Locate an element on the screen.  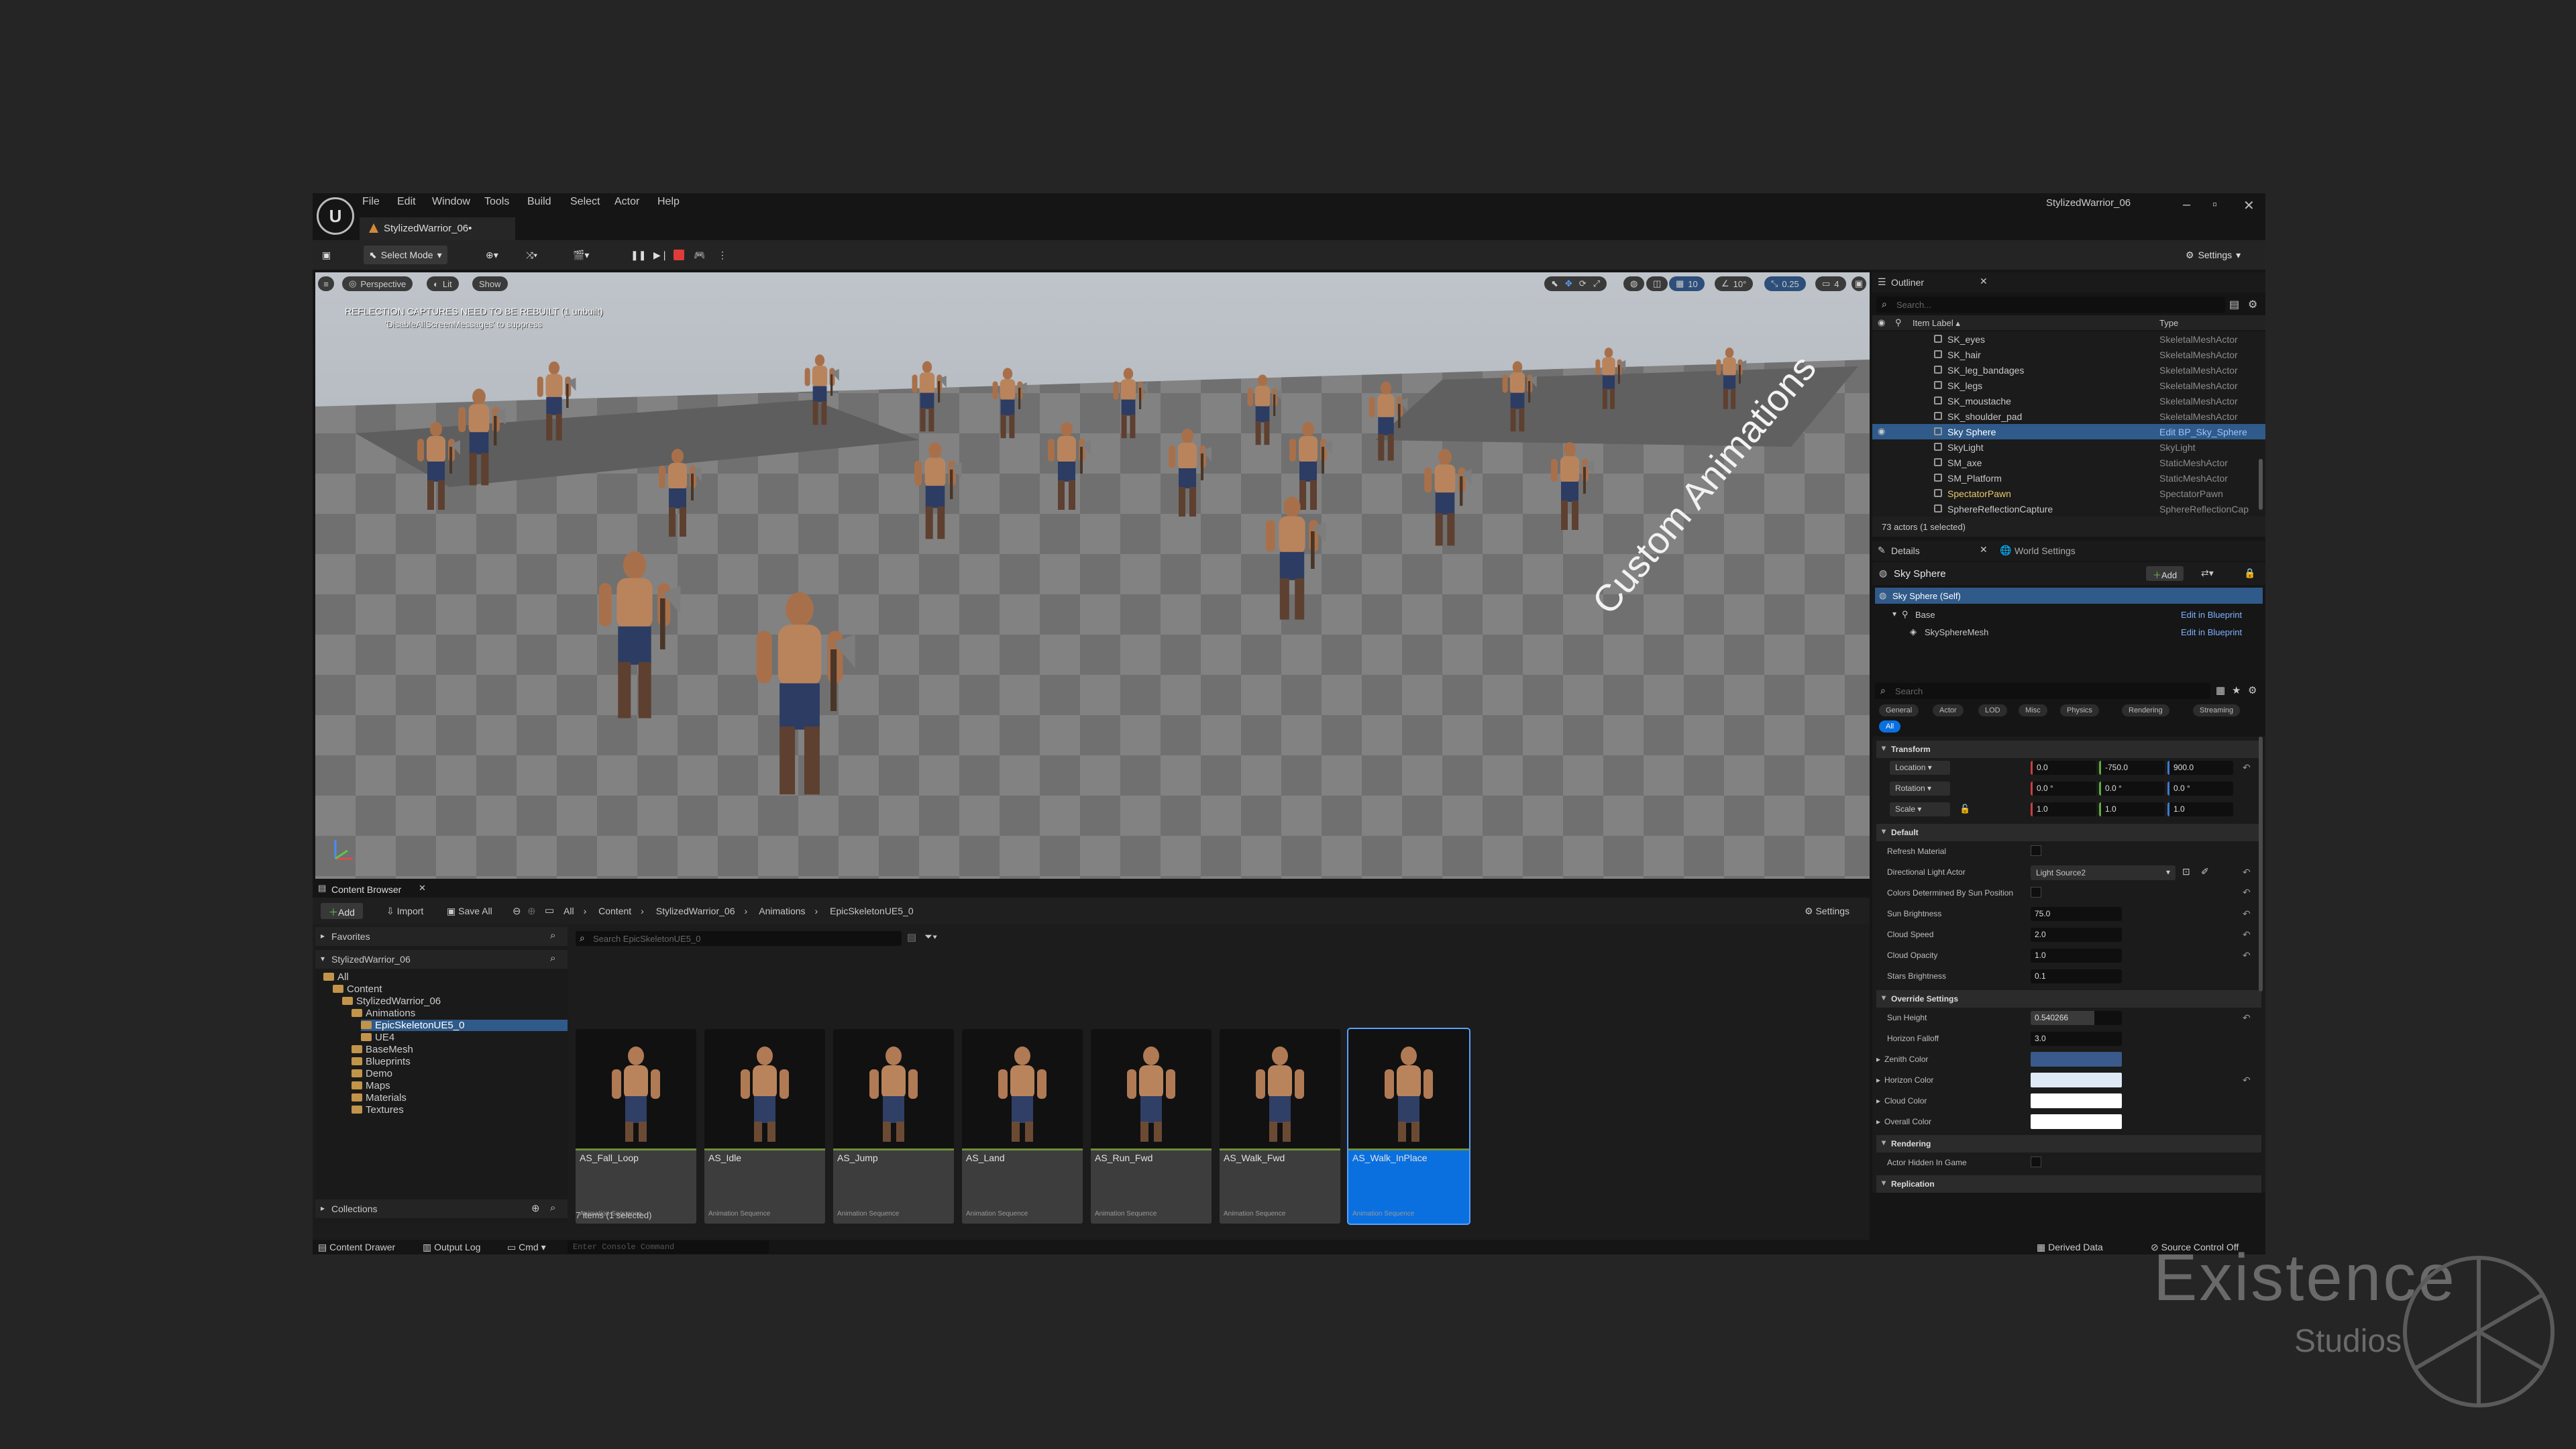
folder-item: BaseMesh is located at coordinates (382, 1049).